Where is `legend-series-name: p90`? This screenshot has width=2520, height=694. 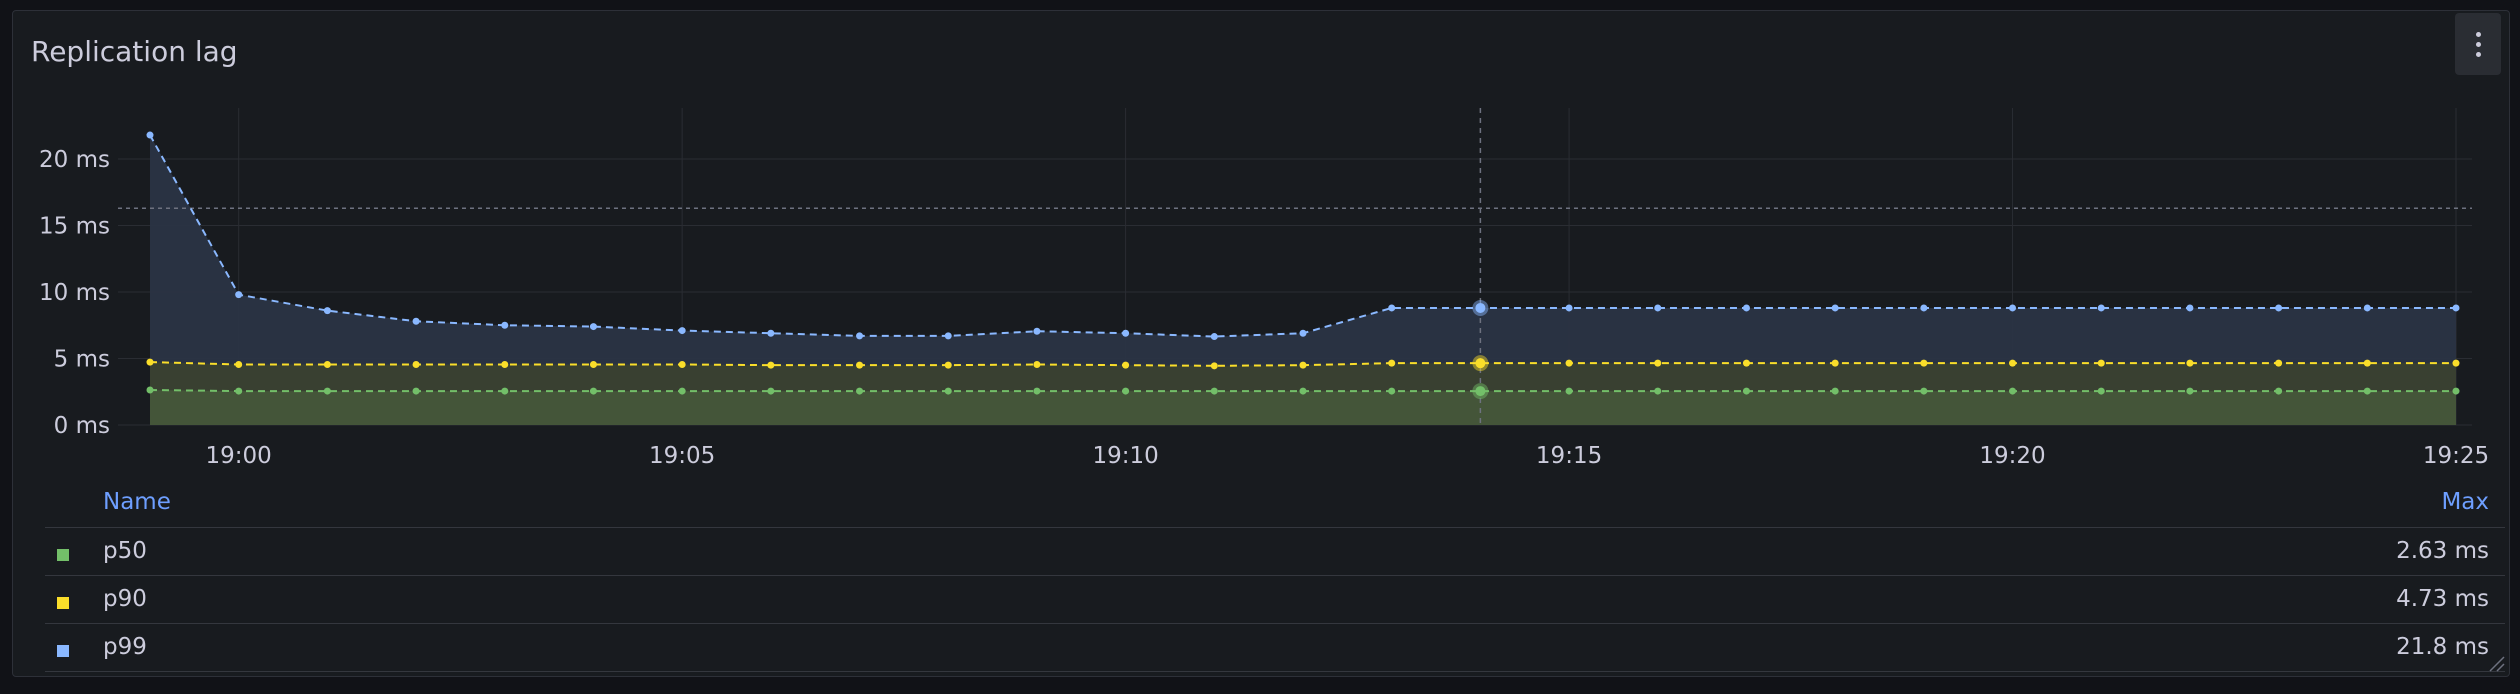 legend-series-name: p90 is located at coordinates (125, 599).